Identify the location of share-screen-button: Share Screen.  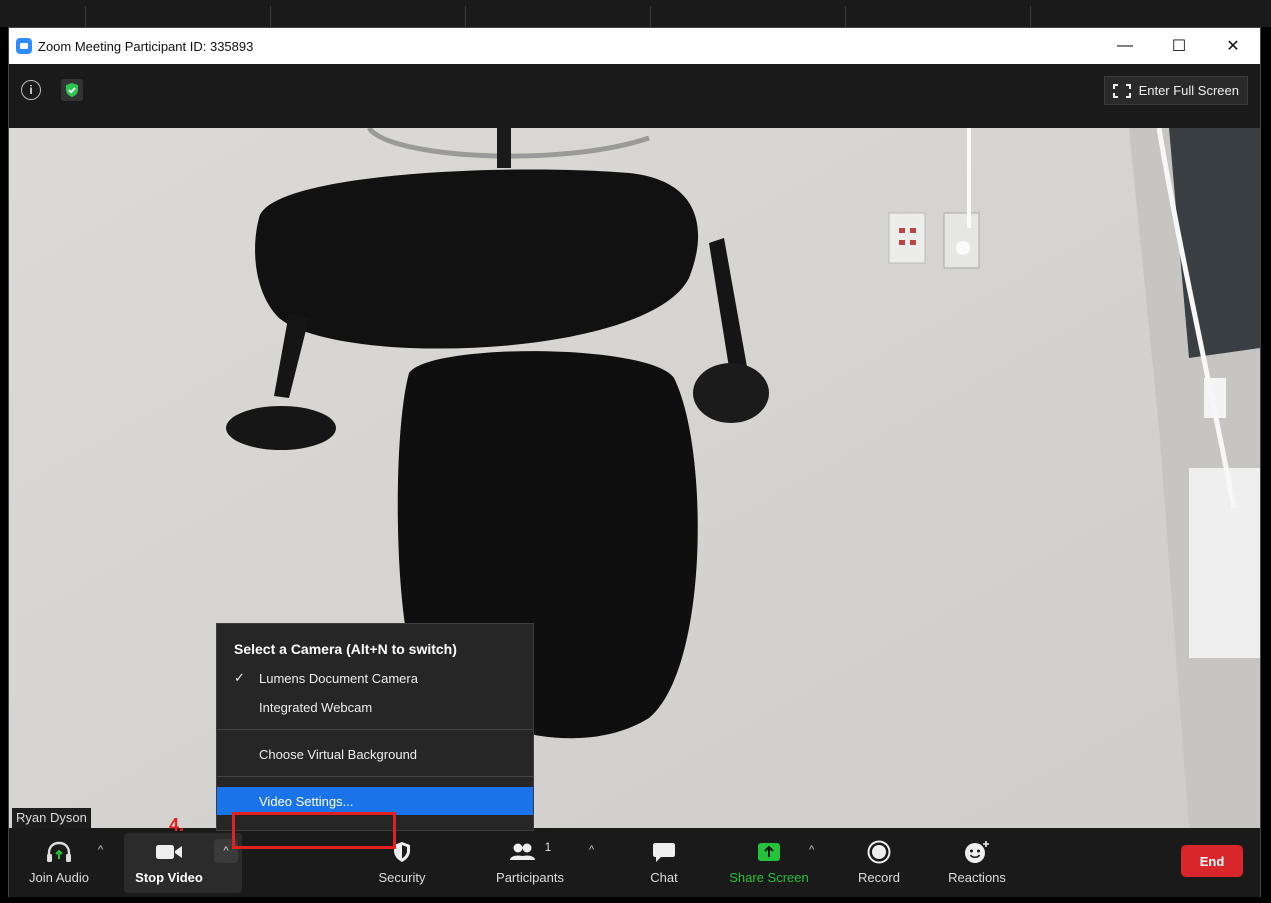
(769, 862).